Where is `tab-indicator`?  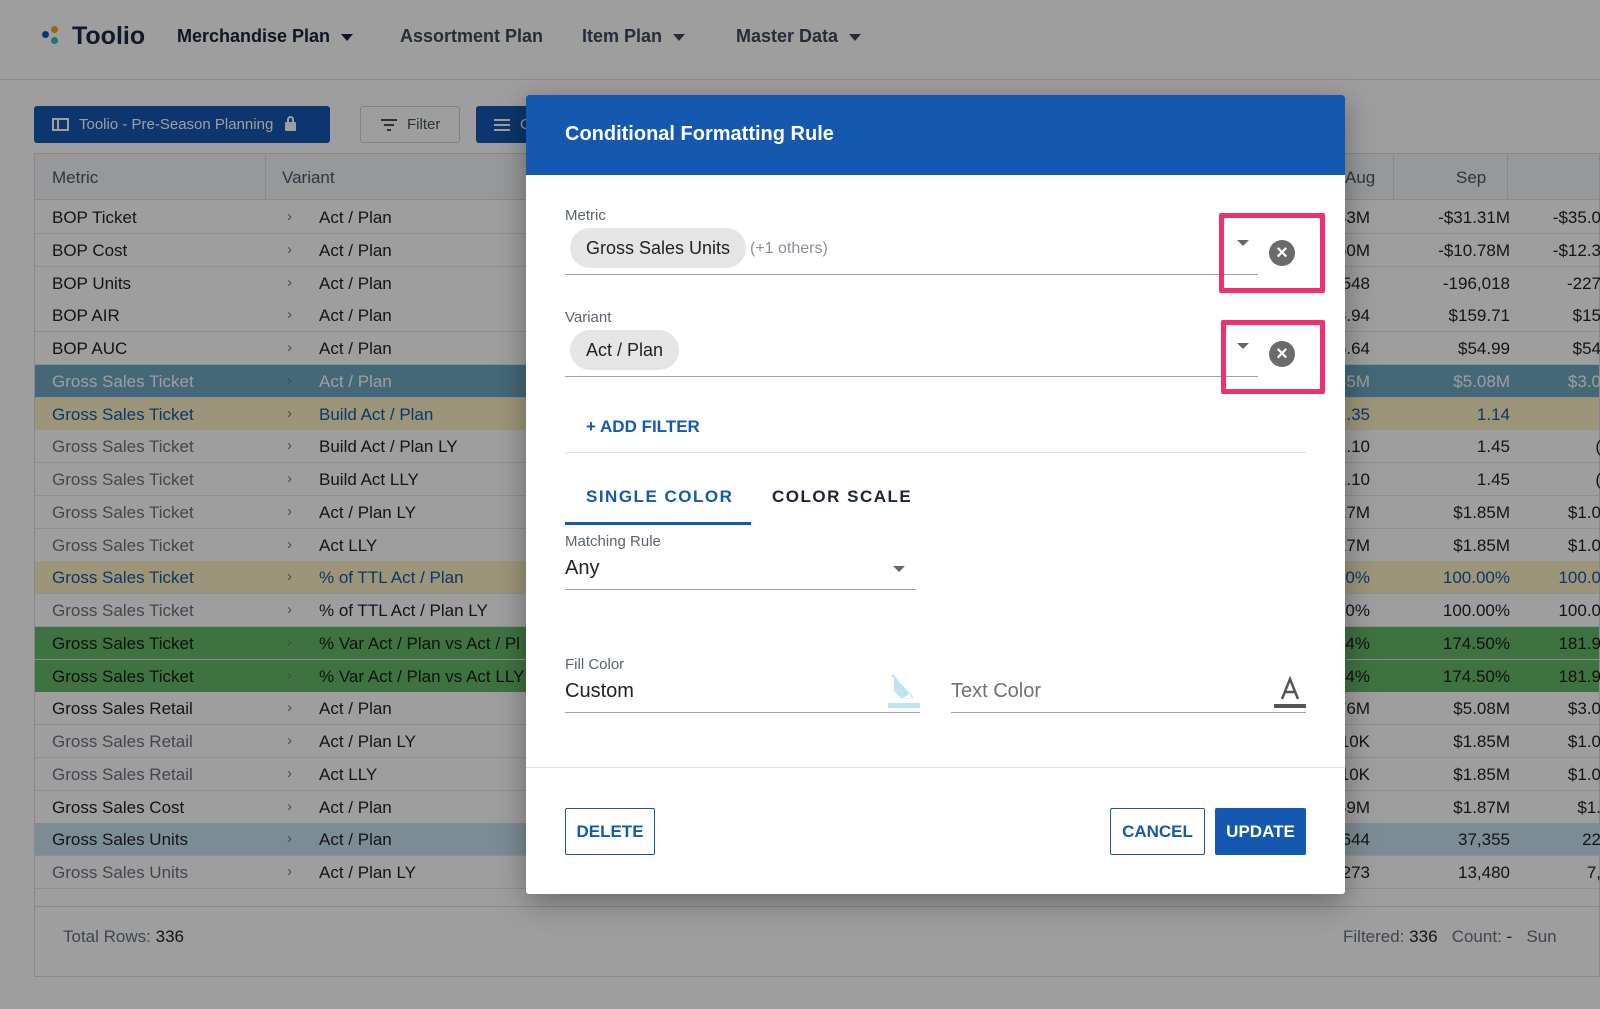 tab-indicator is located at coordinates (658, 523).